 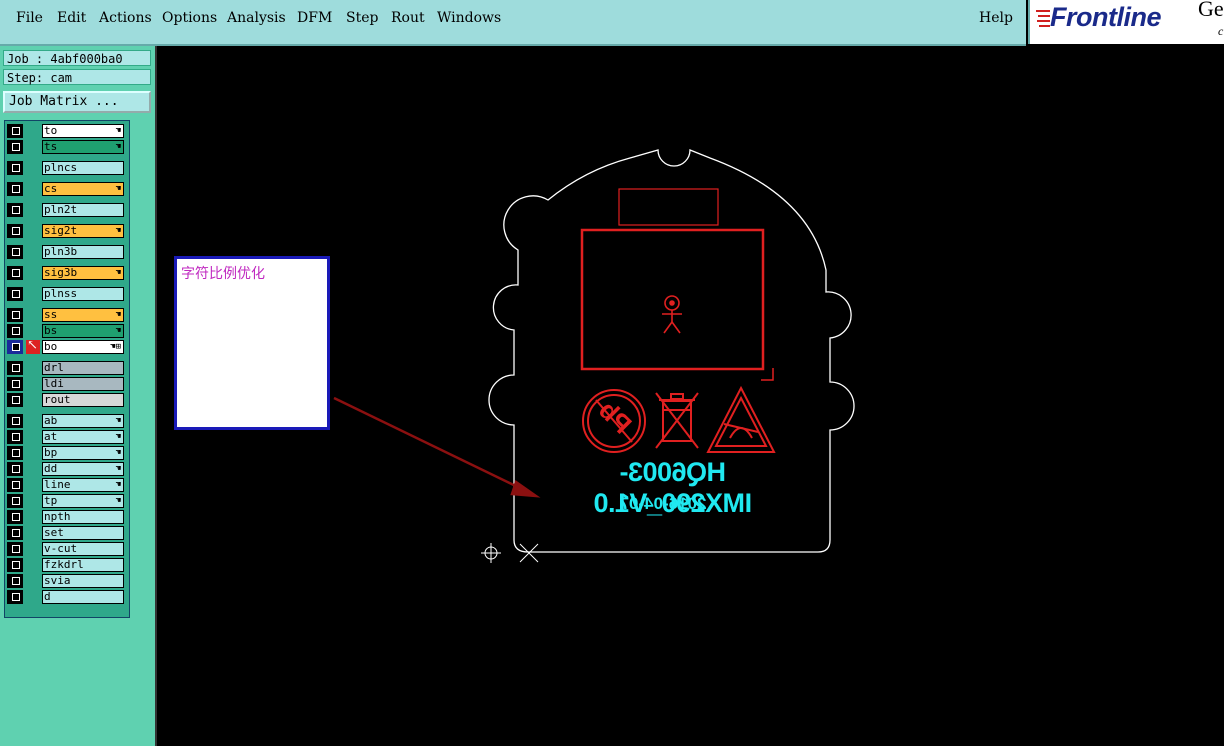 I want to click on layer-row-pln3b: pln3b, so click(x=67, y=252).